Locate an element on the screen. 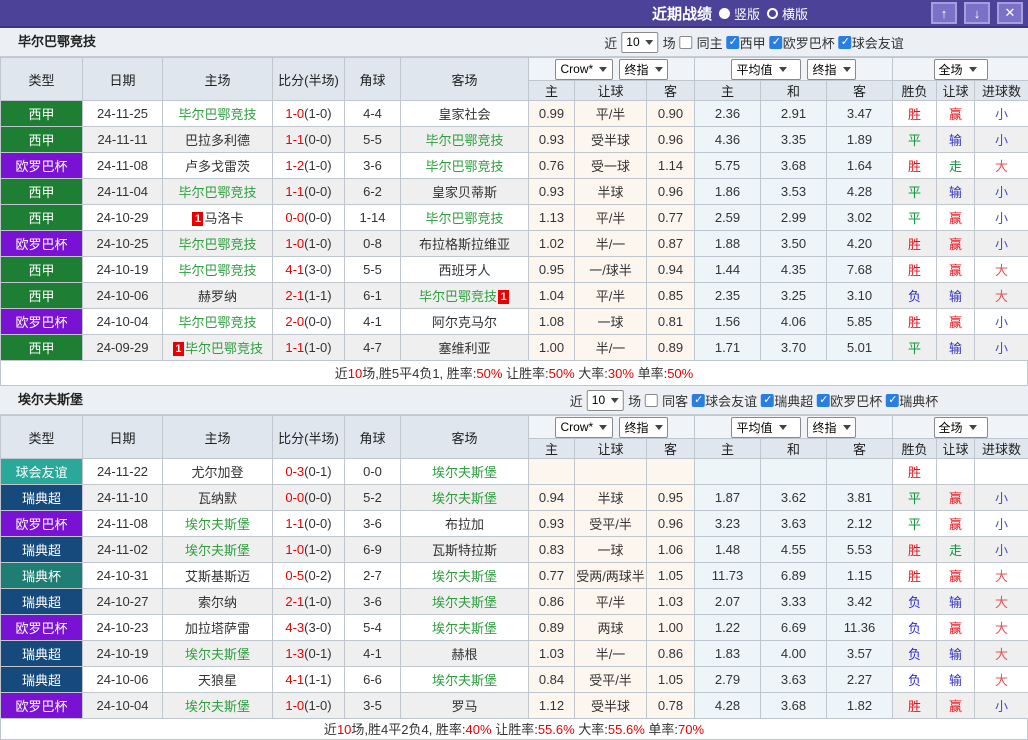 Image resolution: width=1028 pixels, height=740 pixels. corner-score: 0-0 is located at coordinates (373, 472).